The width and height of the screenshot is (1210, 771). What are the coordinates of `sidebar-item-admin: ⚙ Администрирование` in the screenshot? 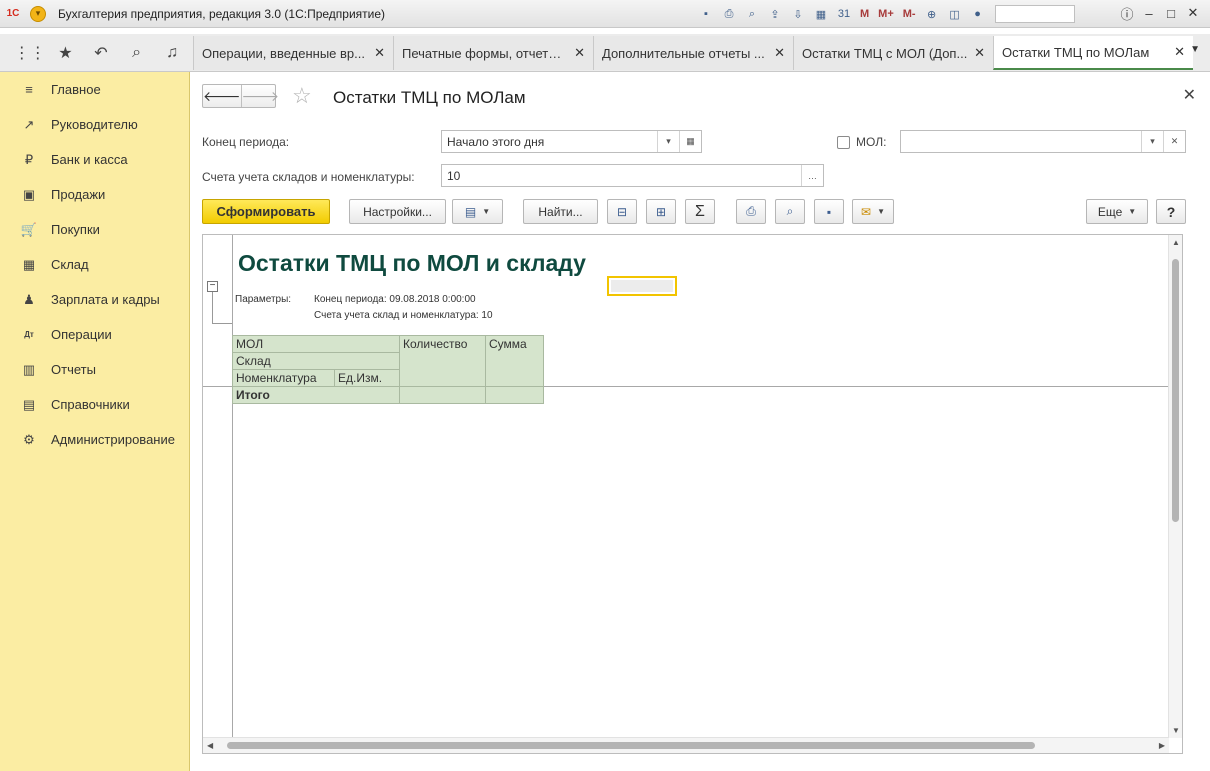 It's located at (94, 439).